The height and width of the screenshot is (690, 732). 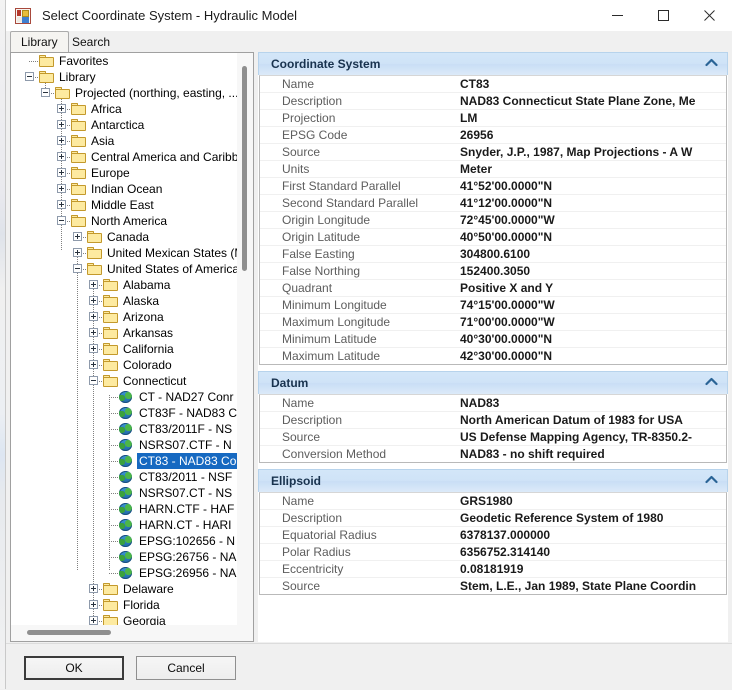 I want to click on property-row: Maximum Longitude 71°00'00.0000"W, so click(x=493, y=322).